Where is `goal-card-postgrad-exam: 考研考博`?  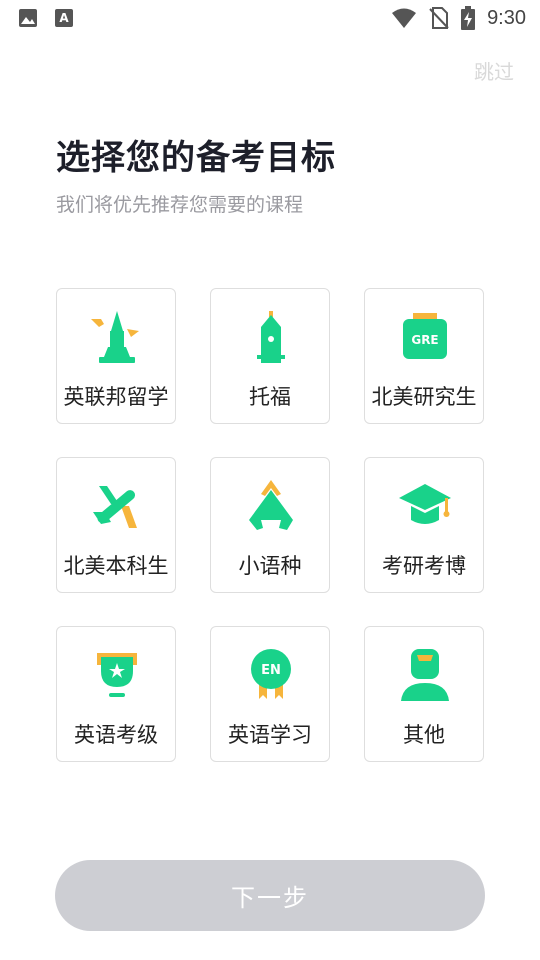 goal-card-postgrad-exam: 考研考博 is located at coordinates (424, 525).